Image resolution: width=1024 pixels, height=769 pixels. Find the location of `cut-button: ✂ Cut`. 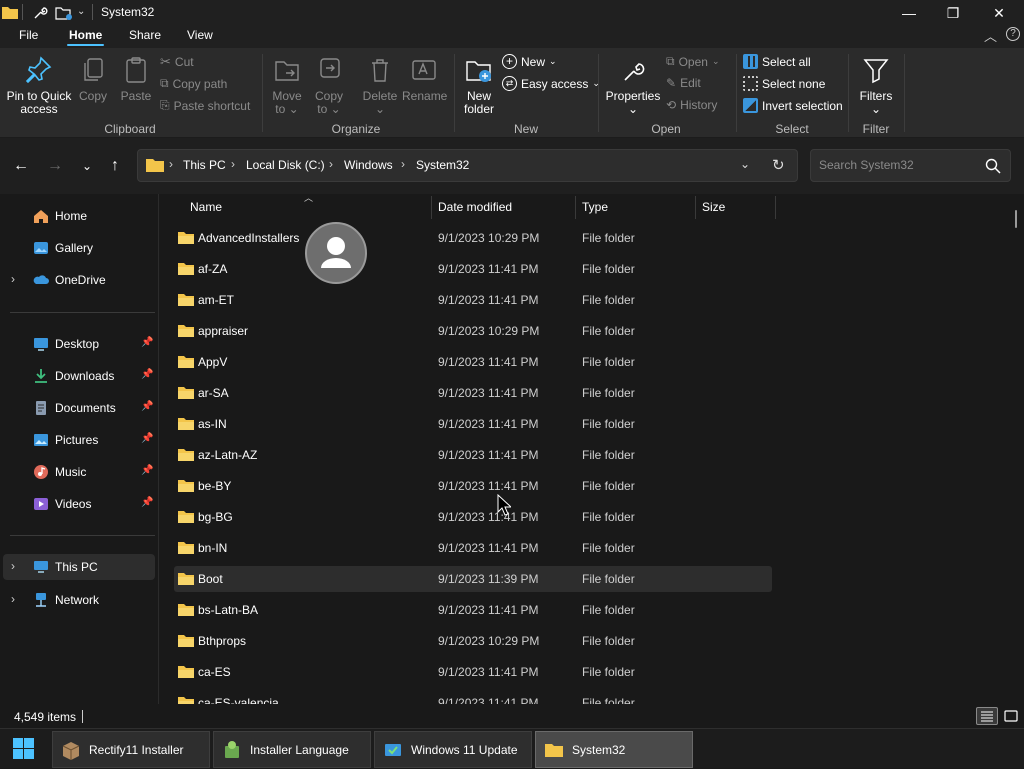

cut-button: ✂ Cut is located at coordinates (177, 62).